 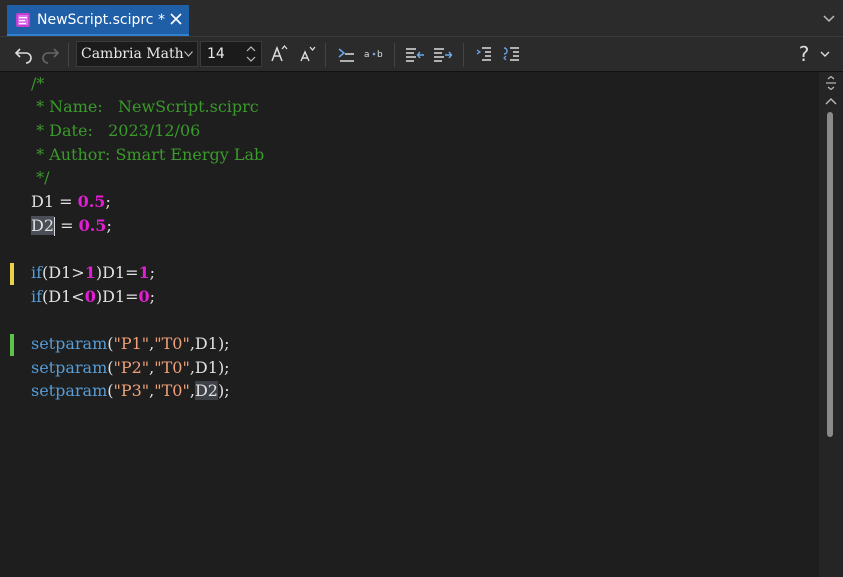 I want to click on outdent-icon, so click(x=415, y=55).